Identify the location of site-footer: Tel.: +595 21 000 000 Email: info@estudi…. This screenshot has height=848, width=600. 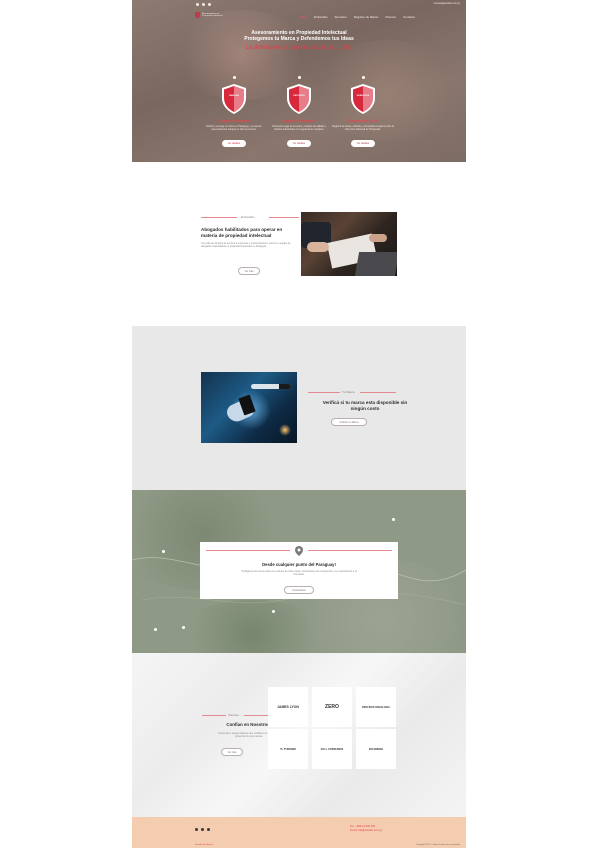
(299, 832).